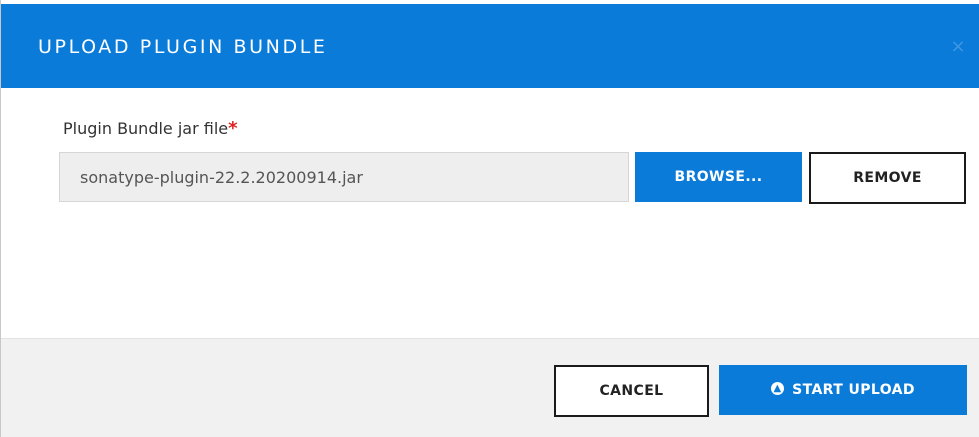 The width and height of the screenshot is (979, 437). Describe the element at coordinates (887, 178) in the screenshot. I see `remove-button: REMOVE` at that location.